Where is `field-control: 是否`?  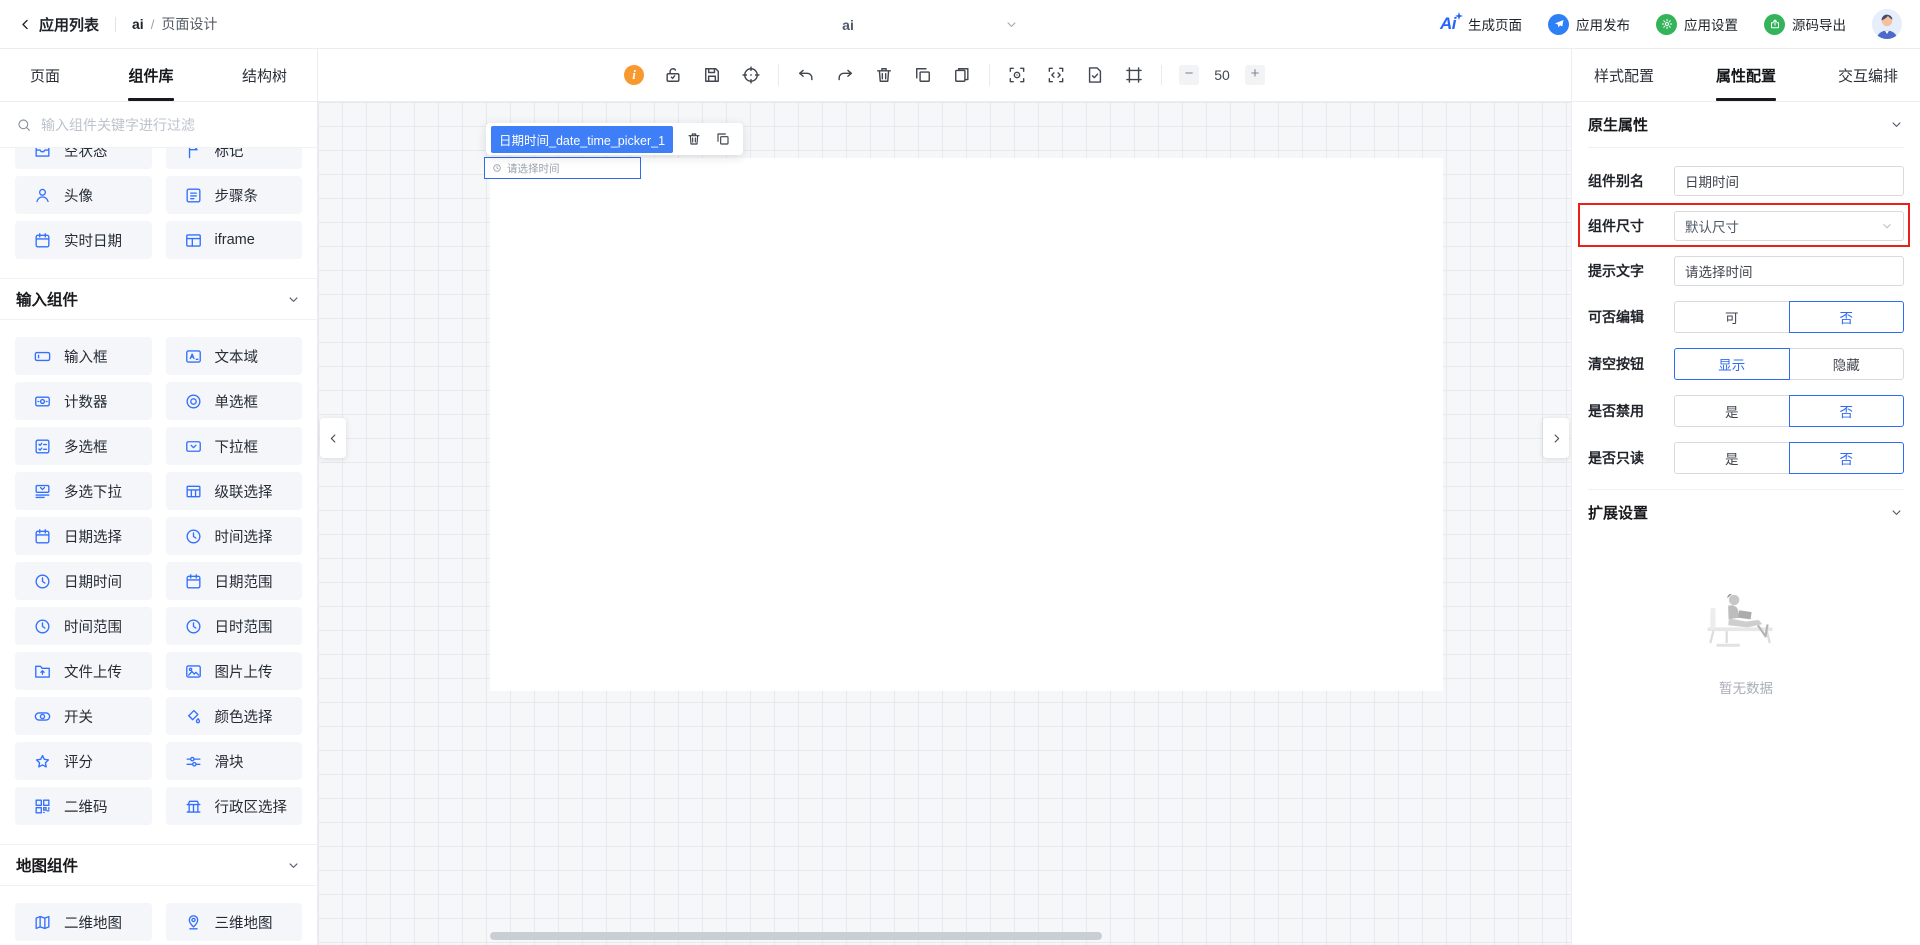 field-control: 是否 is located at coordinates (1789, 458).